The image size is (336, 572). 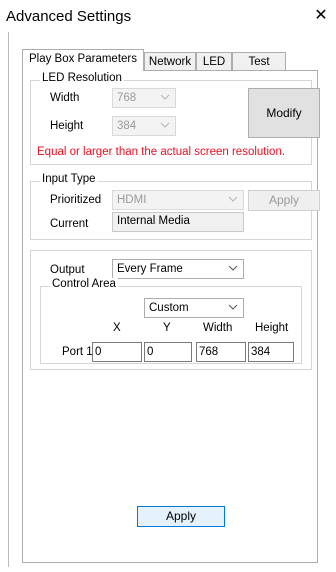 I want to click on tab-test: Test, so click(x=259, y=61).